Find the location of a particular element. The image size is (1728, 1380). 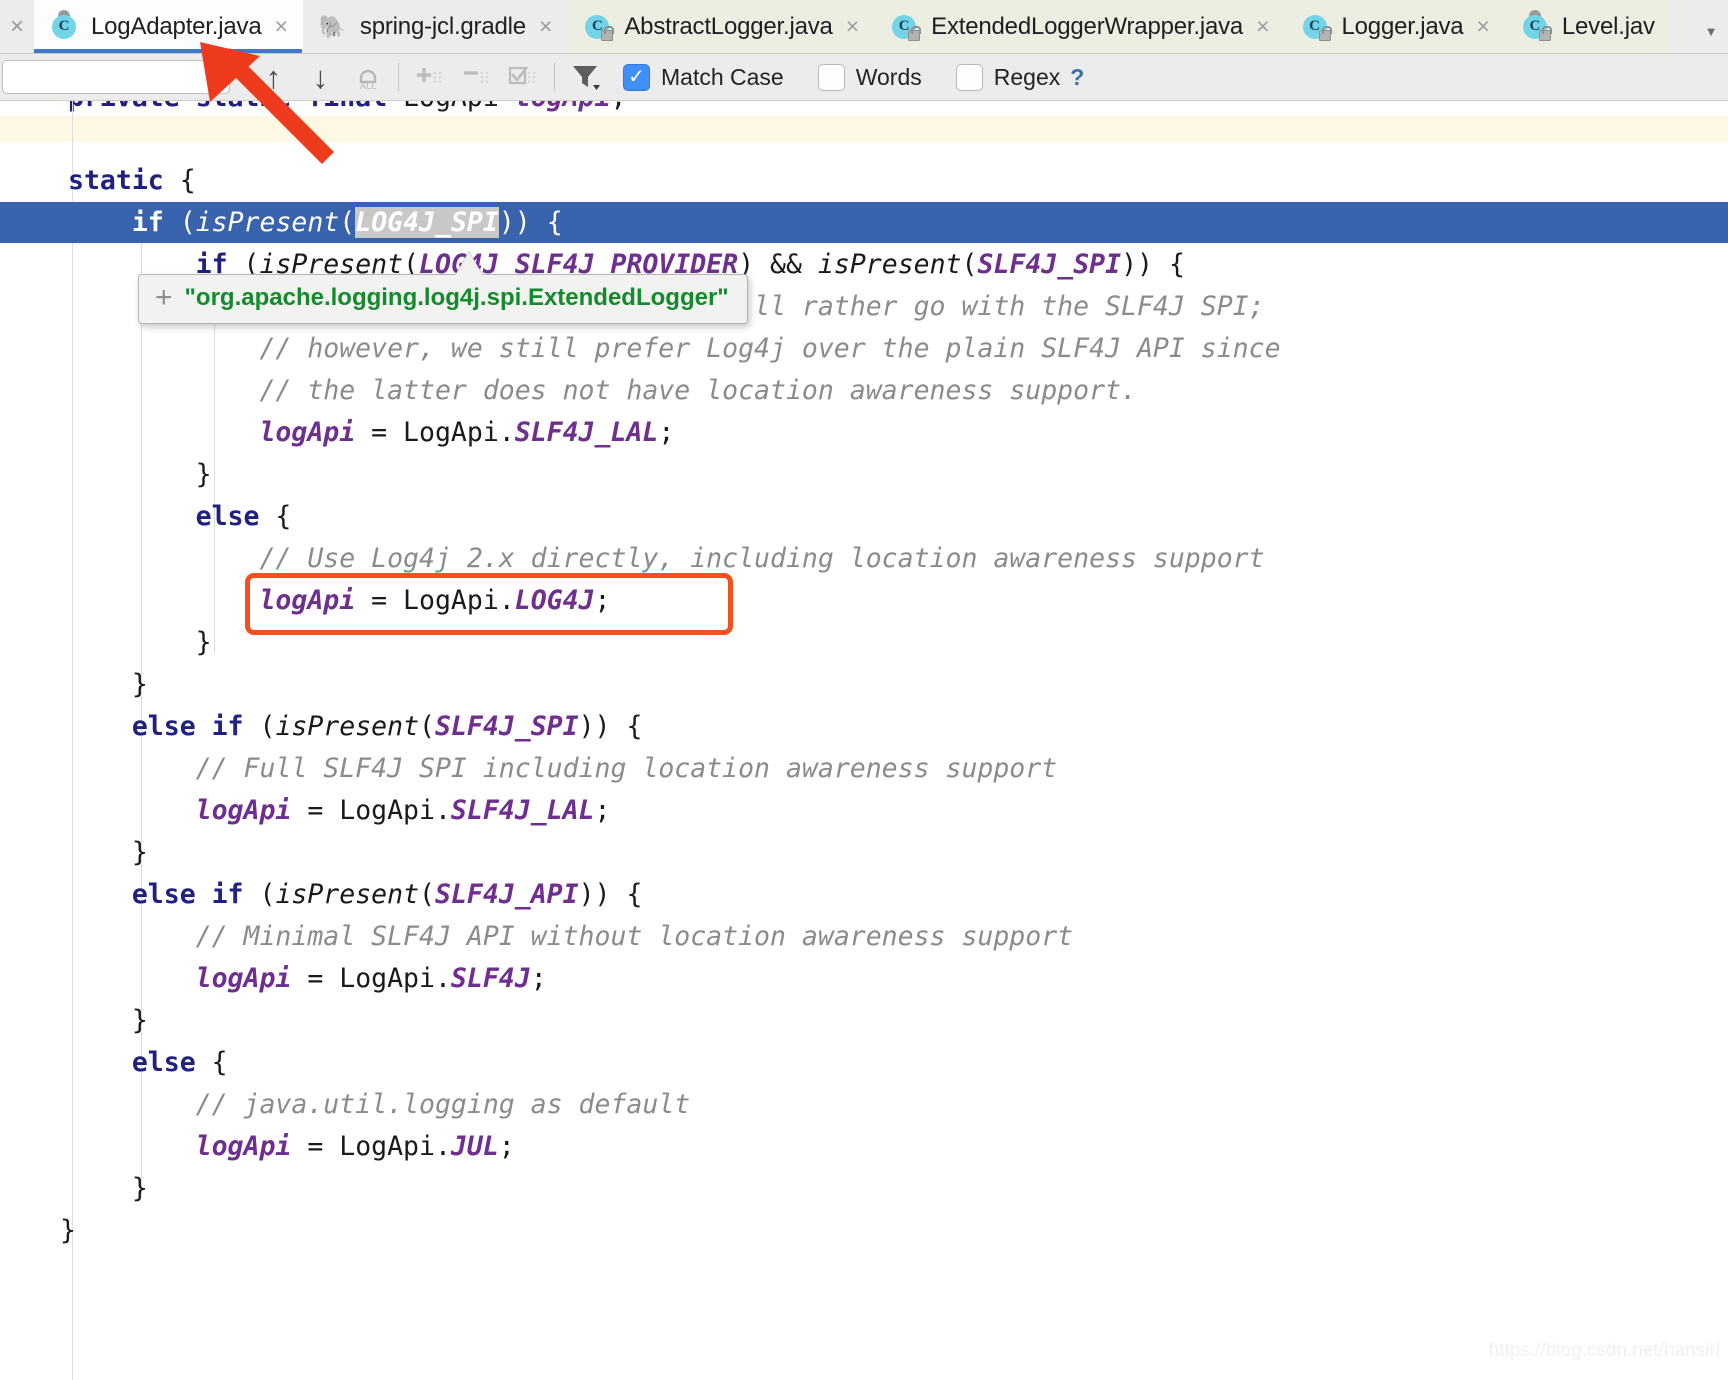

close-icon: × is located at coordinates (16, 26).